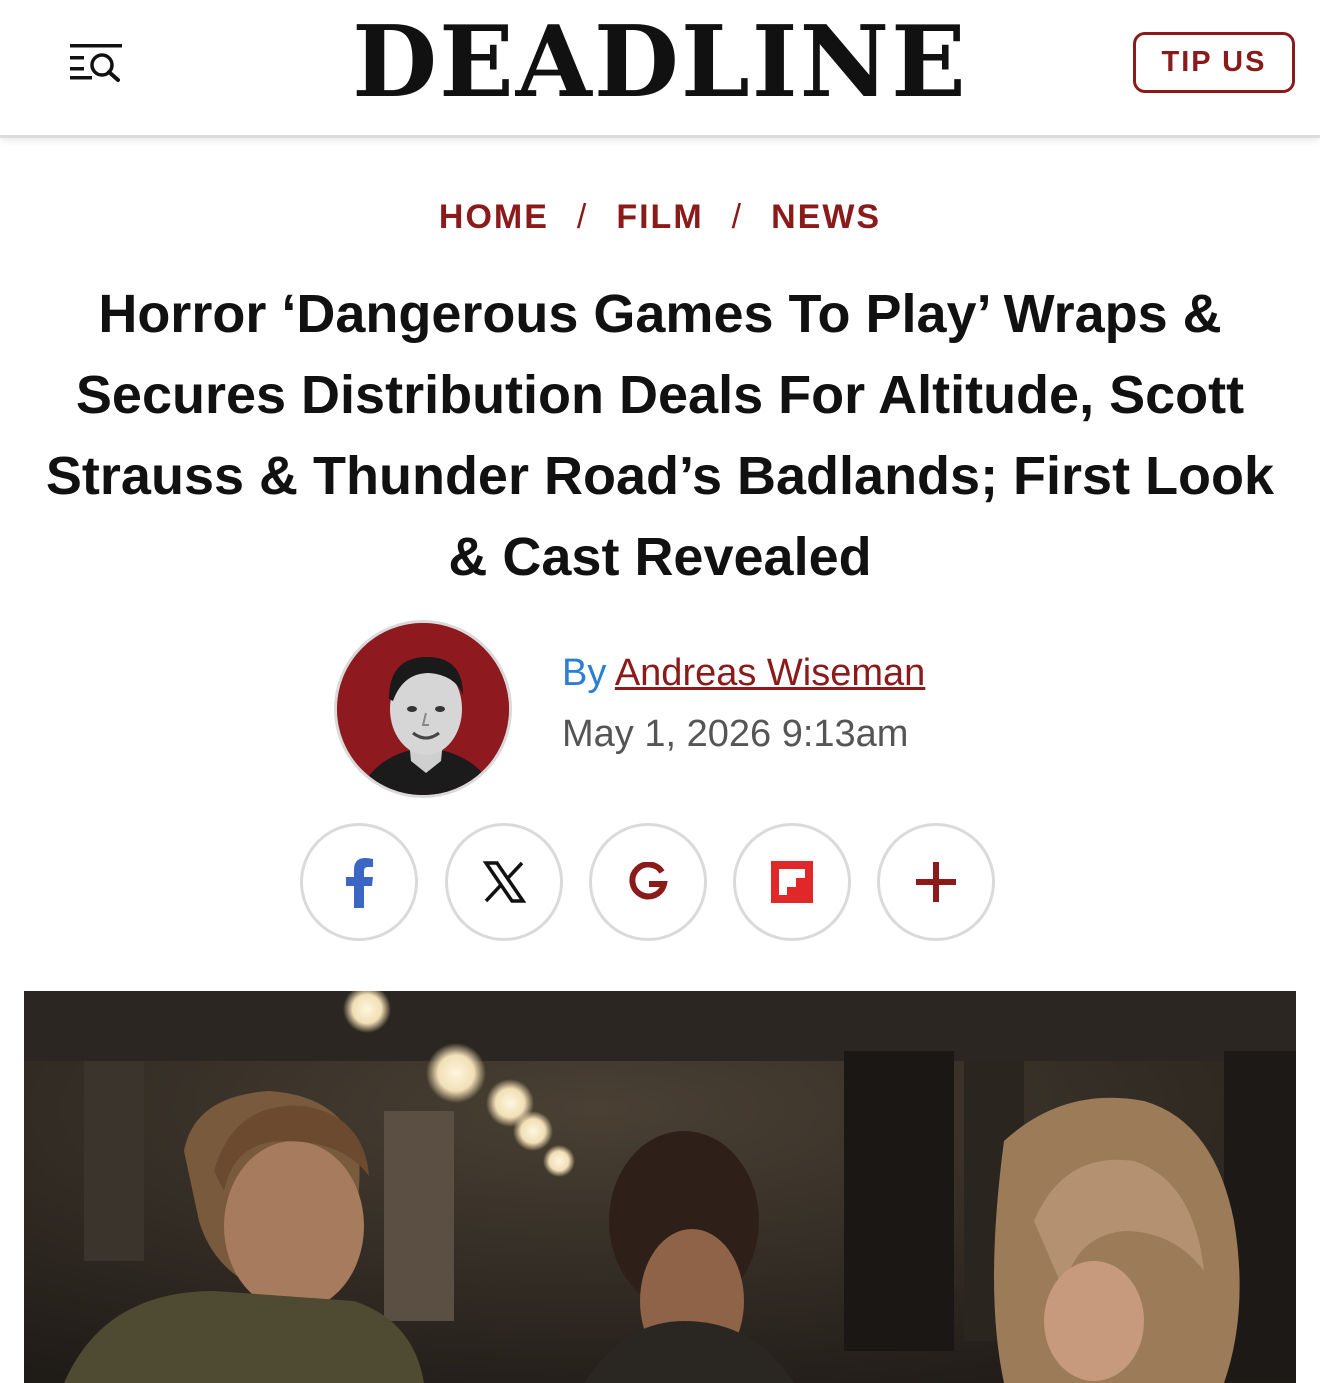  Describe the element at coordinates (770, 673) in the screenshot. I see `author-link: Andreas Wiseman` at that location.